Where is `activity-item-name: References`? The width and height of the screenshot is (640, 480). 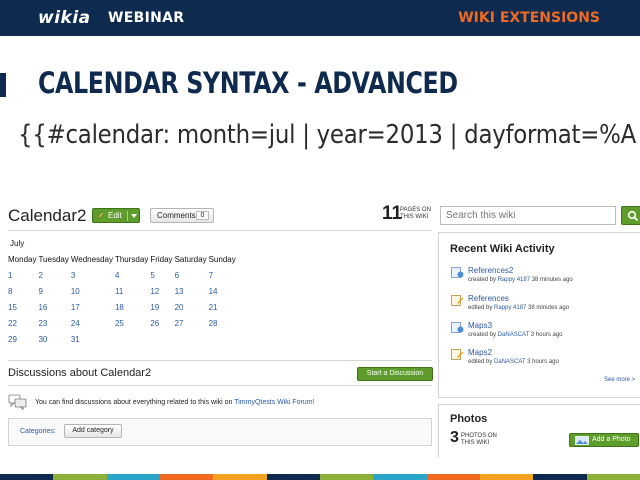
activity-item-name: References is located at coordinates (488, 298).